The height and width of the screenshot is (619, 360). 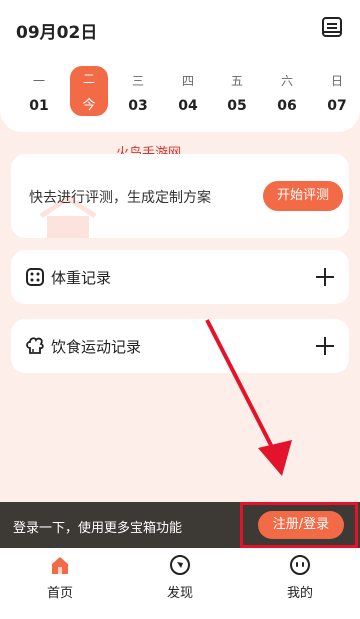 What do you see at coordinates (337, 106) in the screenshot?
I see `day-number: 07` at bounding box center [337, 106].